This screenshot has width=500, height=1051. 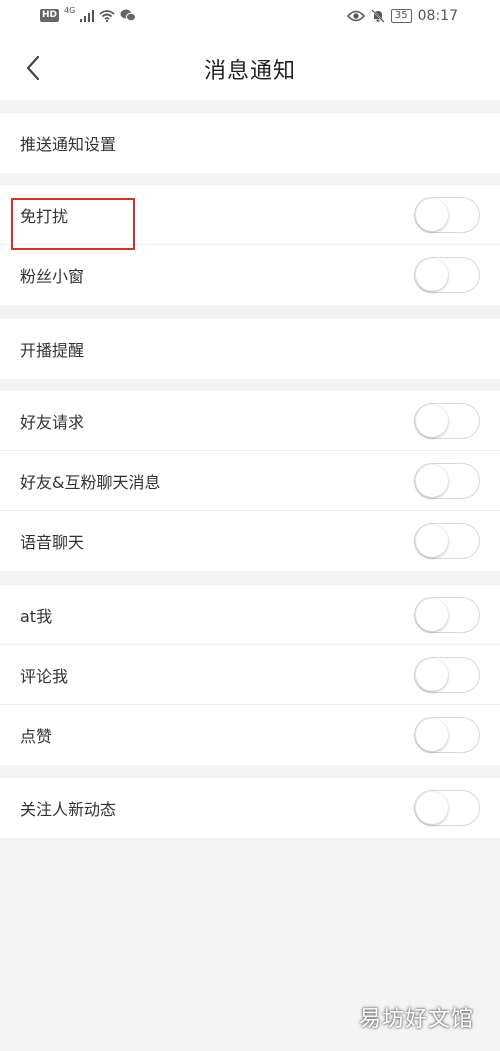 I want to click on status-time: 08:17, so click(x=437, y=16).